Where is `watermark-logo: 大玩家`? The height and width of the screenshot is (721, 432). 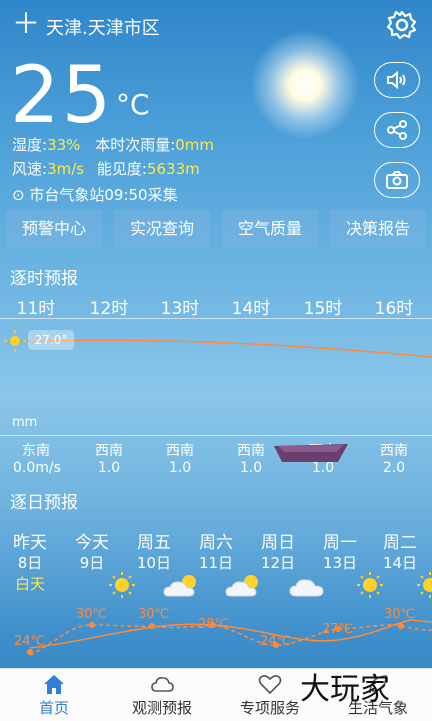 watermark-logo: 大玩家 is located at coordinates (345, 689).